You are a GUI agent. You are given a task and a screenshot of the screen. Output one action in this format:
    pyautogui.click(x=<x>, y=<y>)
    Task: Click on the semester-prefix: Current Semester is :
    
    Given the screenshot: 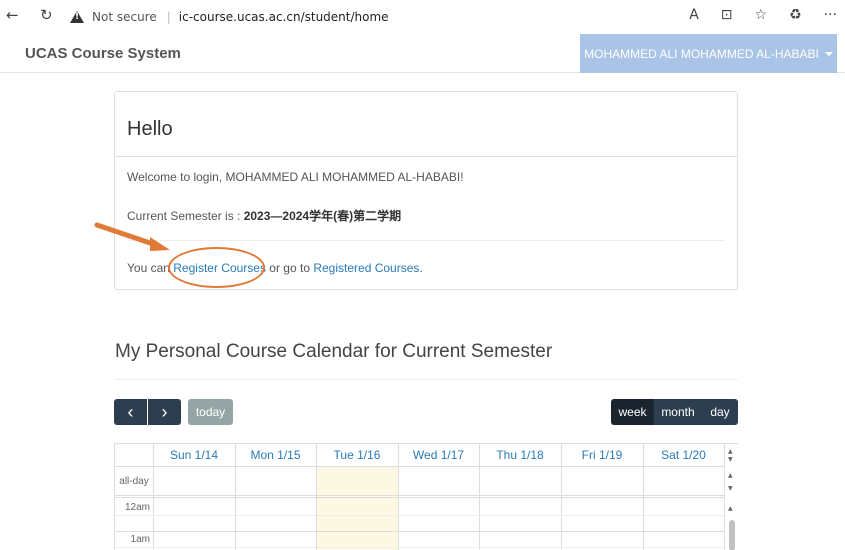 What is the action you would take?
    pyautogui.click(x=185, y=216)
    